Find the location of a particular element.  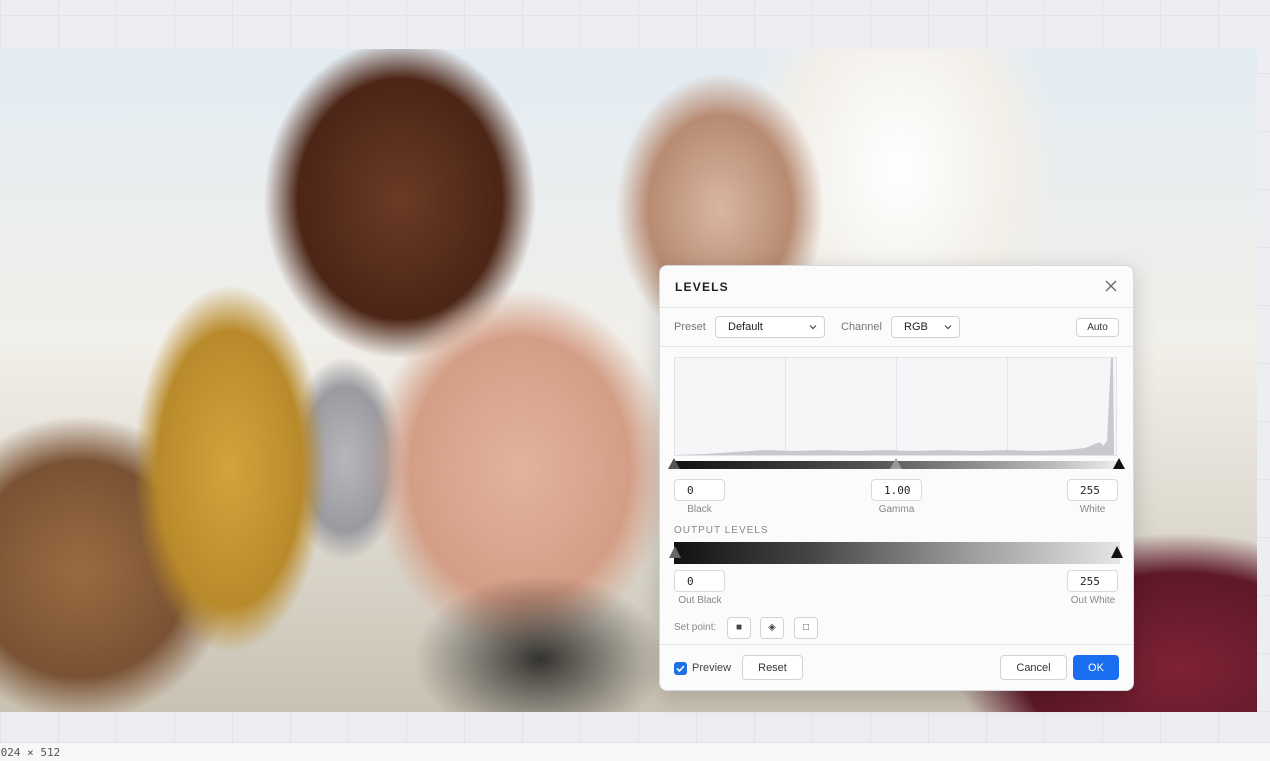

out-white-caption: Out White is located at coordinates (1093, 600).